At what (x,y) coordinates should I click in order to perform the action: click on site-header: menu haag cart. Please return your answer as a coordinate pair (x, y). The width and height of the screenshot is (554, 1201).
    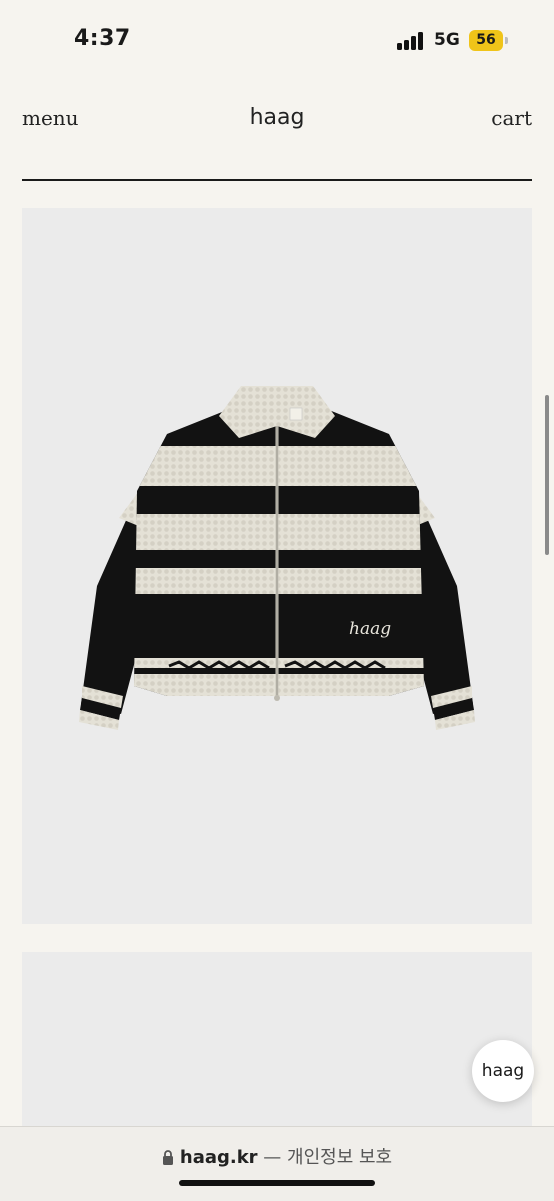
    Looking at the image, I should click on (277, 120).